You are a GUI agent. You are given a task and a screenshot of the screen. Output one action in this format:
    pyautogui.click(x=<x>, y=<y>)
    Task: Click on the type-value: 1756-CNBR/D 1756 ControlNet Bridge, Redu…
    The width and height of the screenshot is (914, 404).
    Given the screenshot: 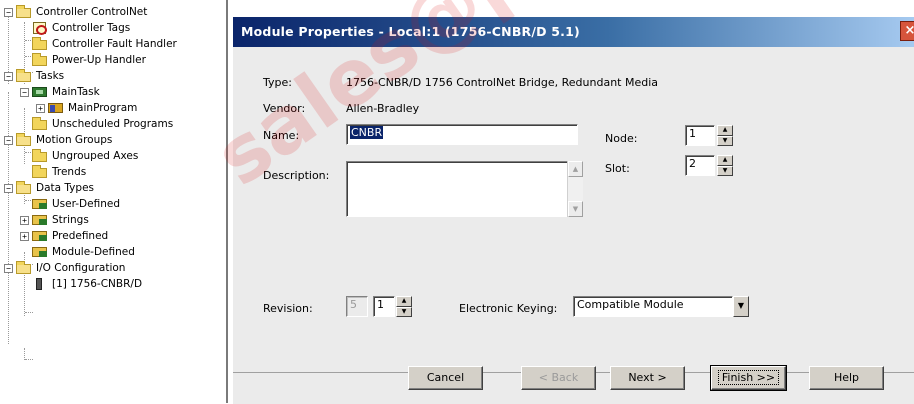 What is the action you would take?
    pyautogui.click(x=502, y=82)
    